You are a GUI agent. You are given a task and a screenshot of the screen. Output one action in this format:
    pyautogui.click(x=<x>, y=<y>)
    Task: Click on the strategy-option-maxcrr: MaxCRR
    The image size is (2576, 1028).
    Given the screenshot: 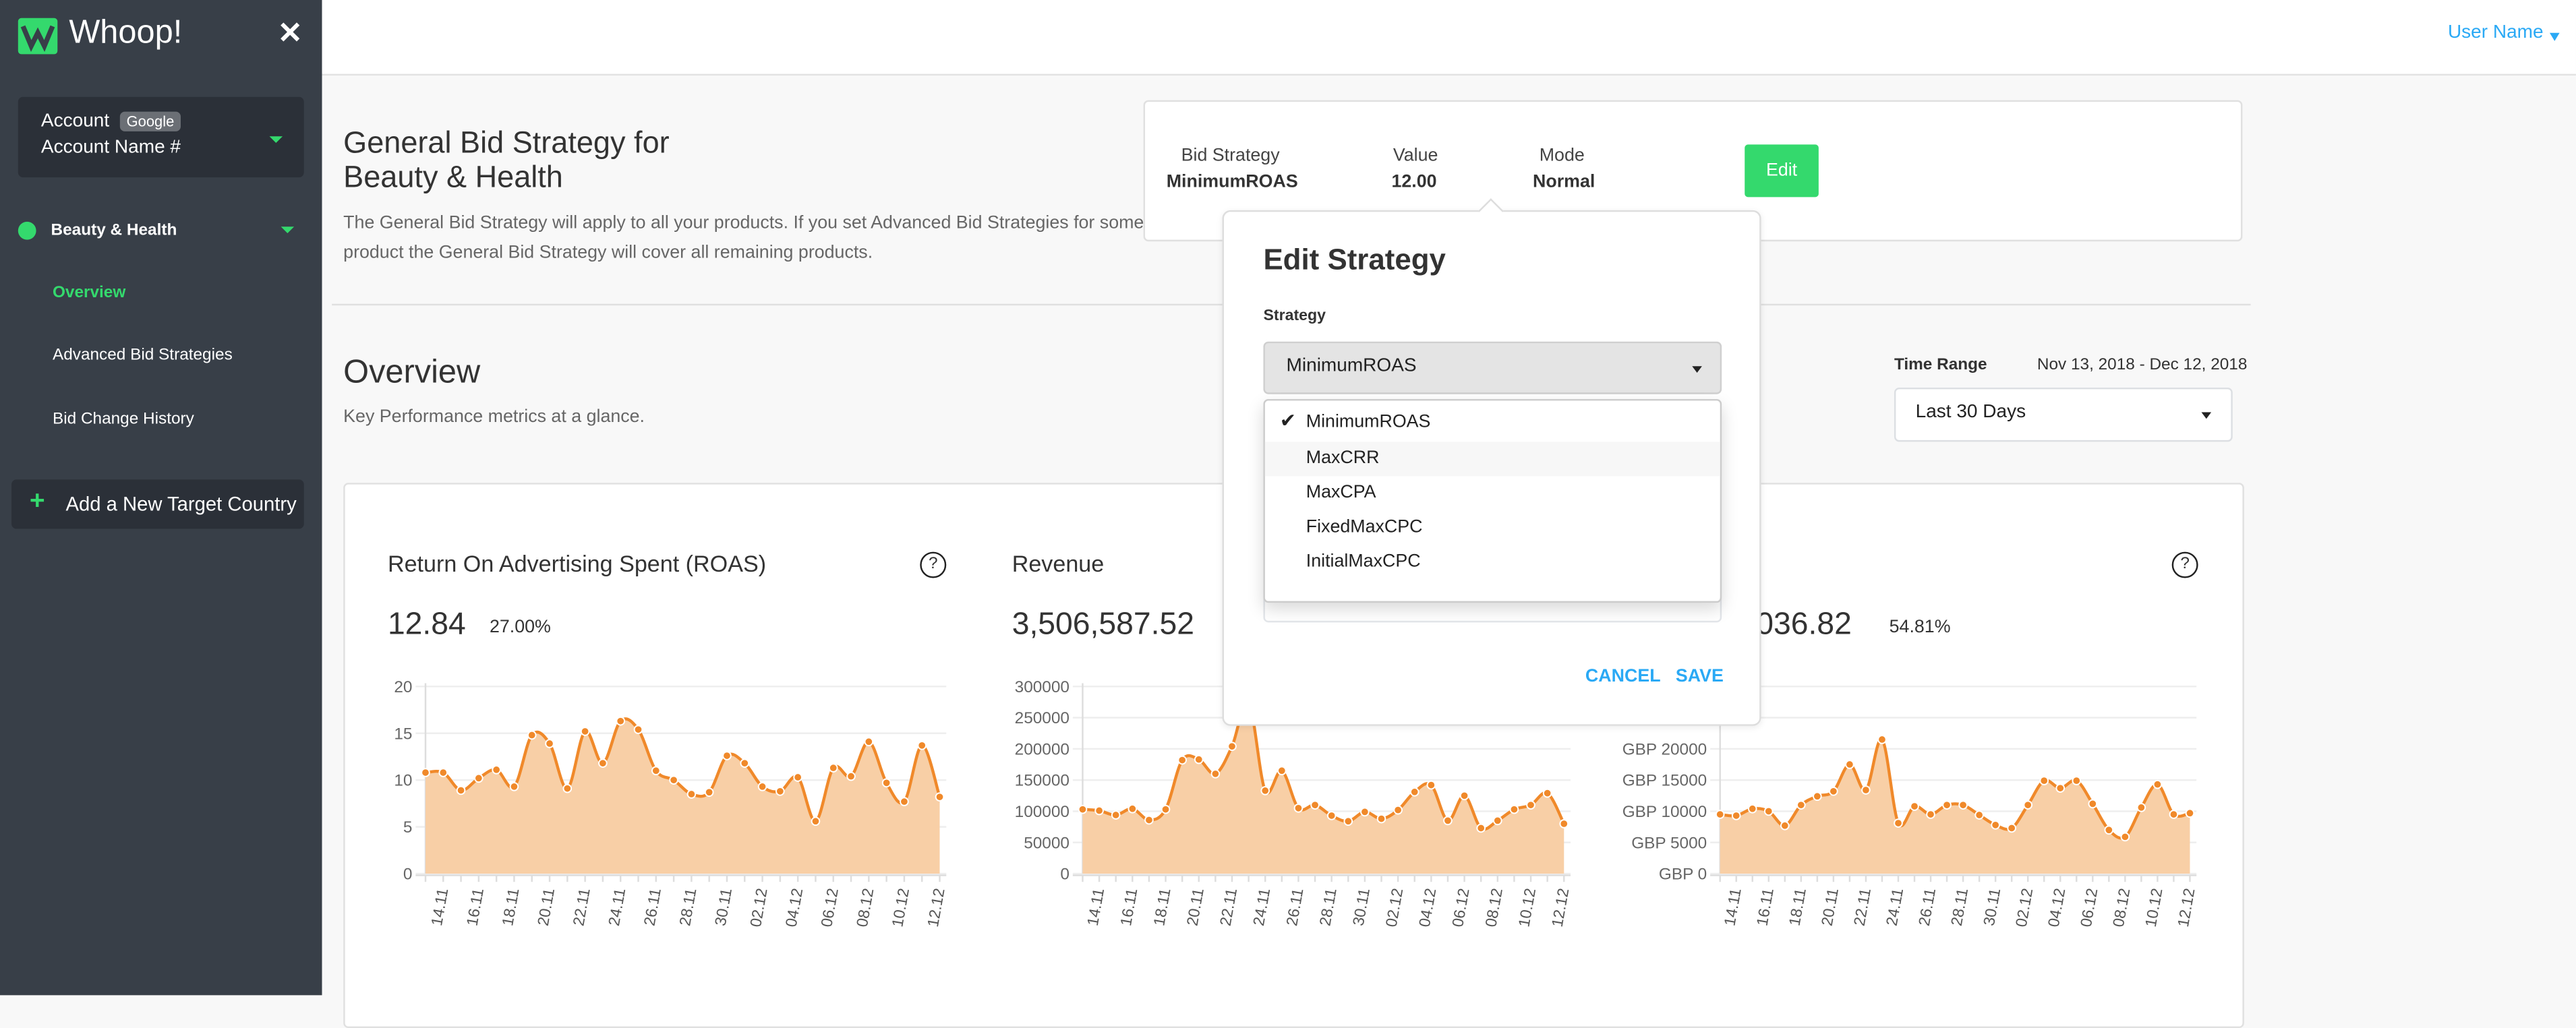 What is the action you would take?
    pyautogui.click(x=1492, y=459)
    